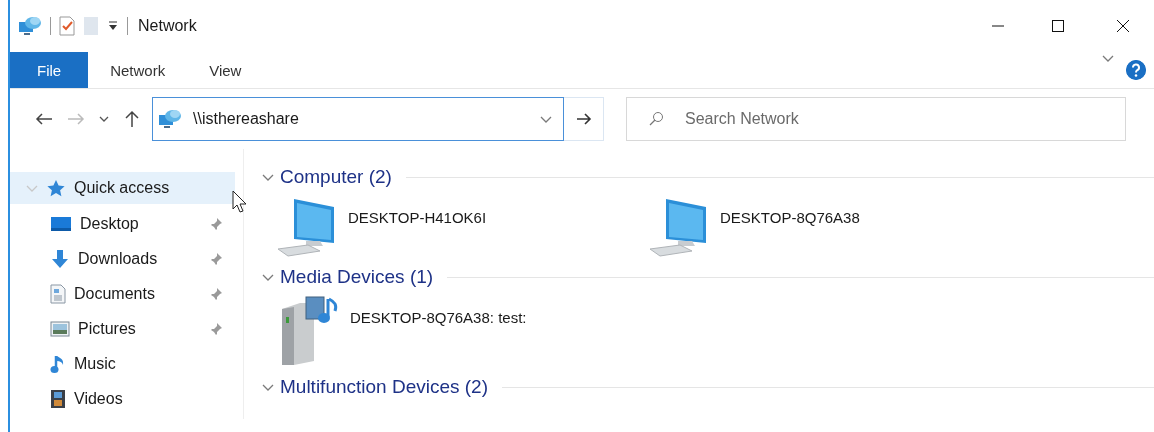 This screenshot has width=1154, height=432. I want to click on group-header: Computer (2), so click(336, 177).